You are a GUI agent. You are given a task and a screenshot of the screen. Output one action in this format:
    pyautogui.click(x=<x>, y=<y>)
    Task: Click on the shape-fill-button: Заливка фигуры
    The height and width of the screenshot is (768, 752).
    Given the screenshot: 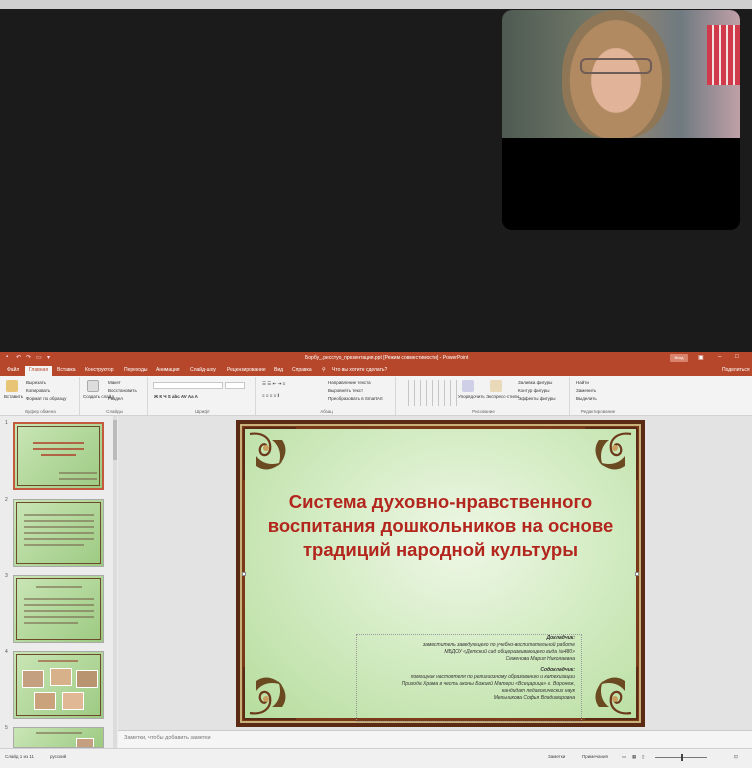 What is the action you would take?
    pyautogui.click(x=535, y=382)
    